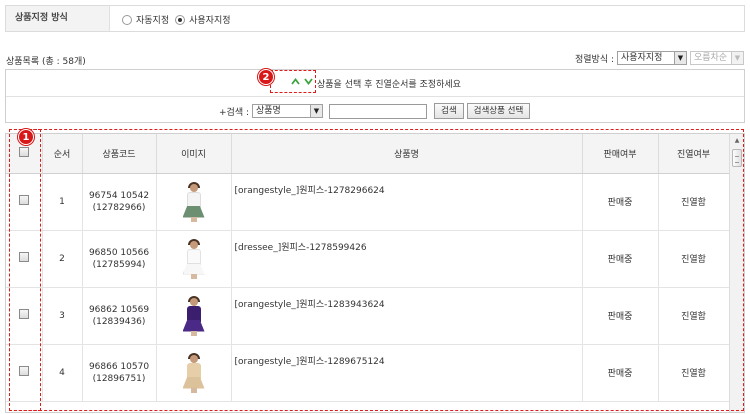 This screenshot has height=414, width=750. Describe the element at coordinates (694, 154) in the screenshot. I see `header-display-status: 진열여부` at that location.